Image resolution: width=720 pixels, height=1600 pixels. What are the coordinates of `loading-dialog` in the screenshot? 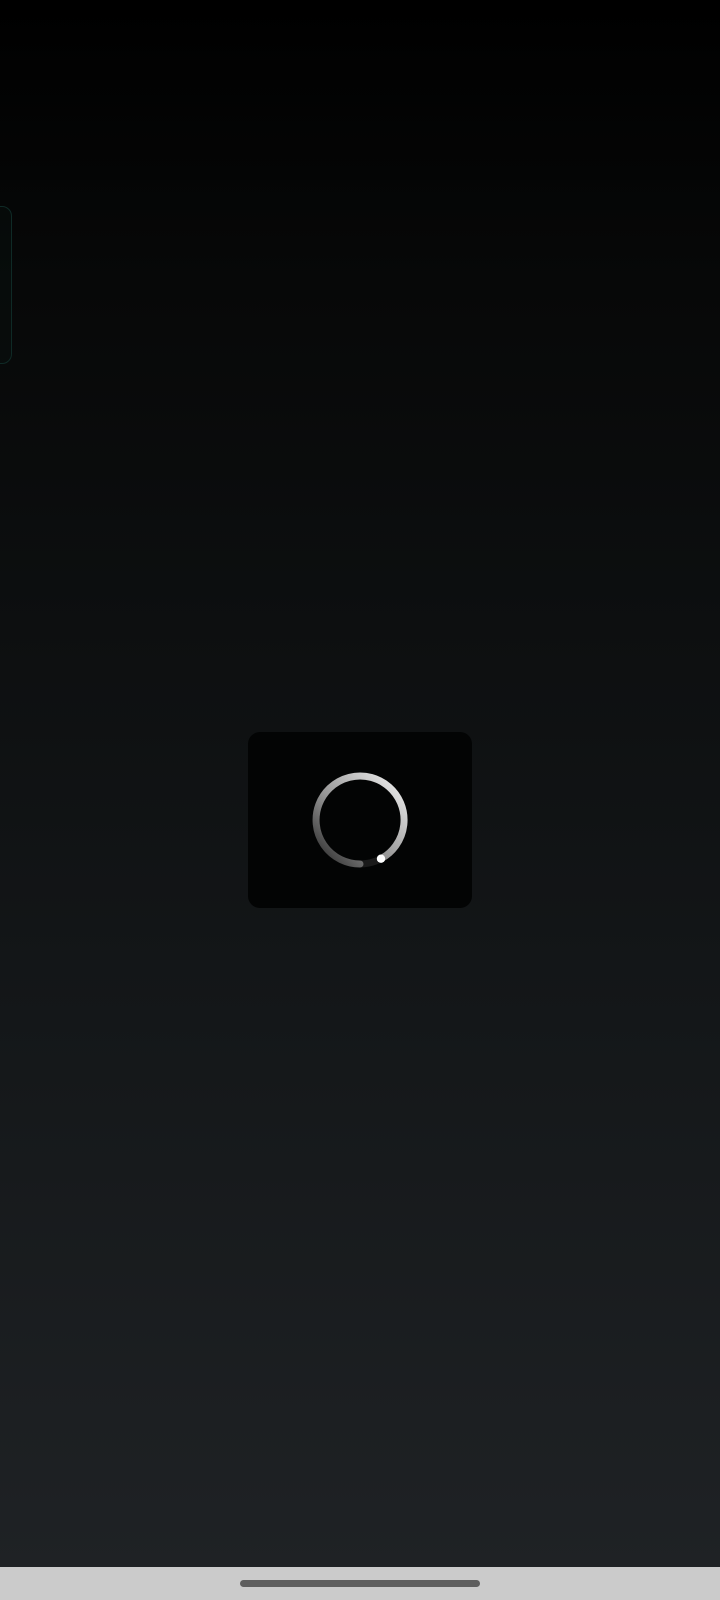 It's located at (360, 820).